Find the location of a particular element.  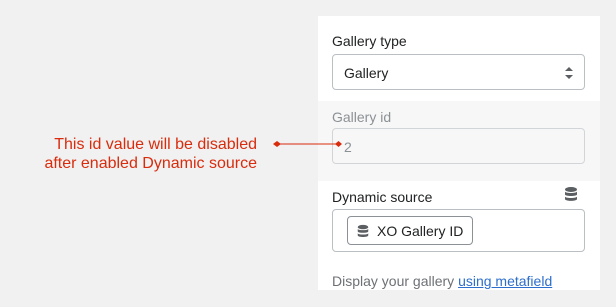

dynamic-source-tag: XO Gallery ID is located at coordinates (410, 230).